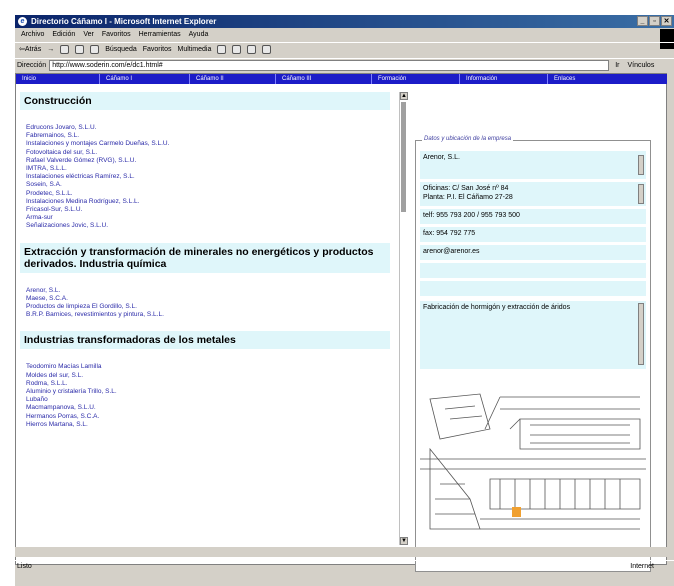 This screenshot has height=586, width=674. What do you see at coordinates (533, 252) in the screenshot?
I see `email-field: arenor@arenor.es` at bounding box center [533, 252].